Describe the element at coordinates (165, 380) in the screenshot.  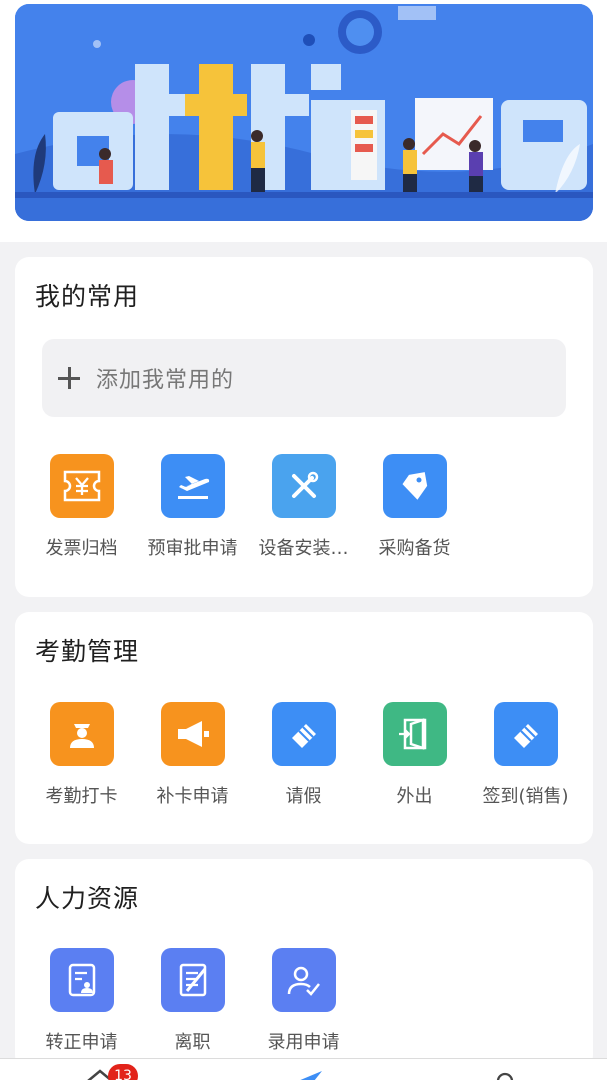
I see `add-favorite-label: 添加我常用的` at that location.